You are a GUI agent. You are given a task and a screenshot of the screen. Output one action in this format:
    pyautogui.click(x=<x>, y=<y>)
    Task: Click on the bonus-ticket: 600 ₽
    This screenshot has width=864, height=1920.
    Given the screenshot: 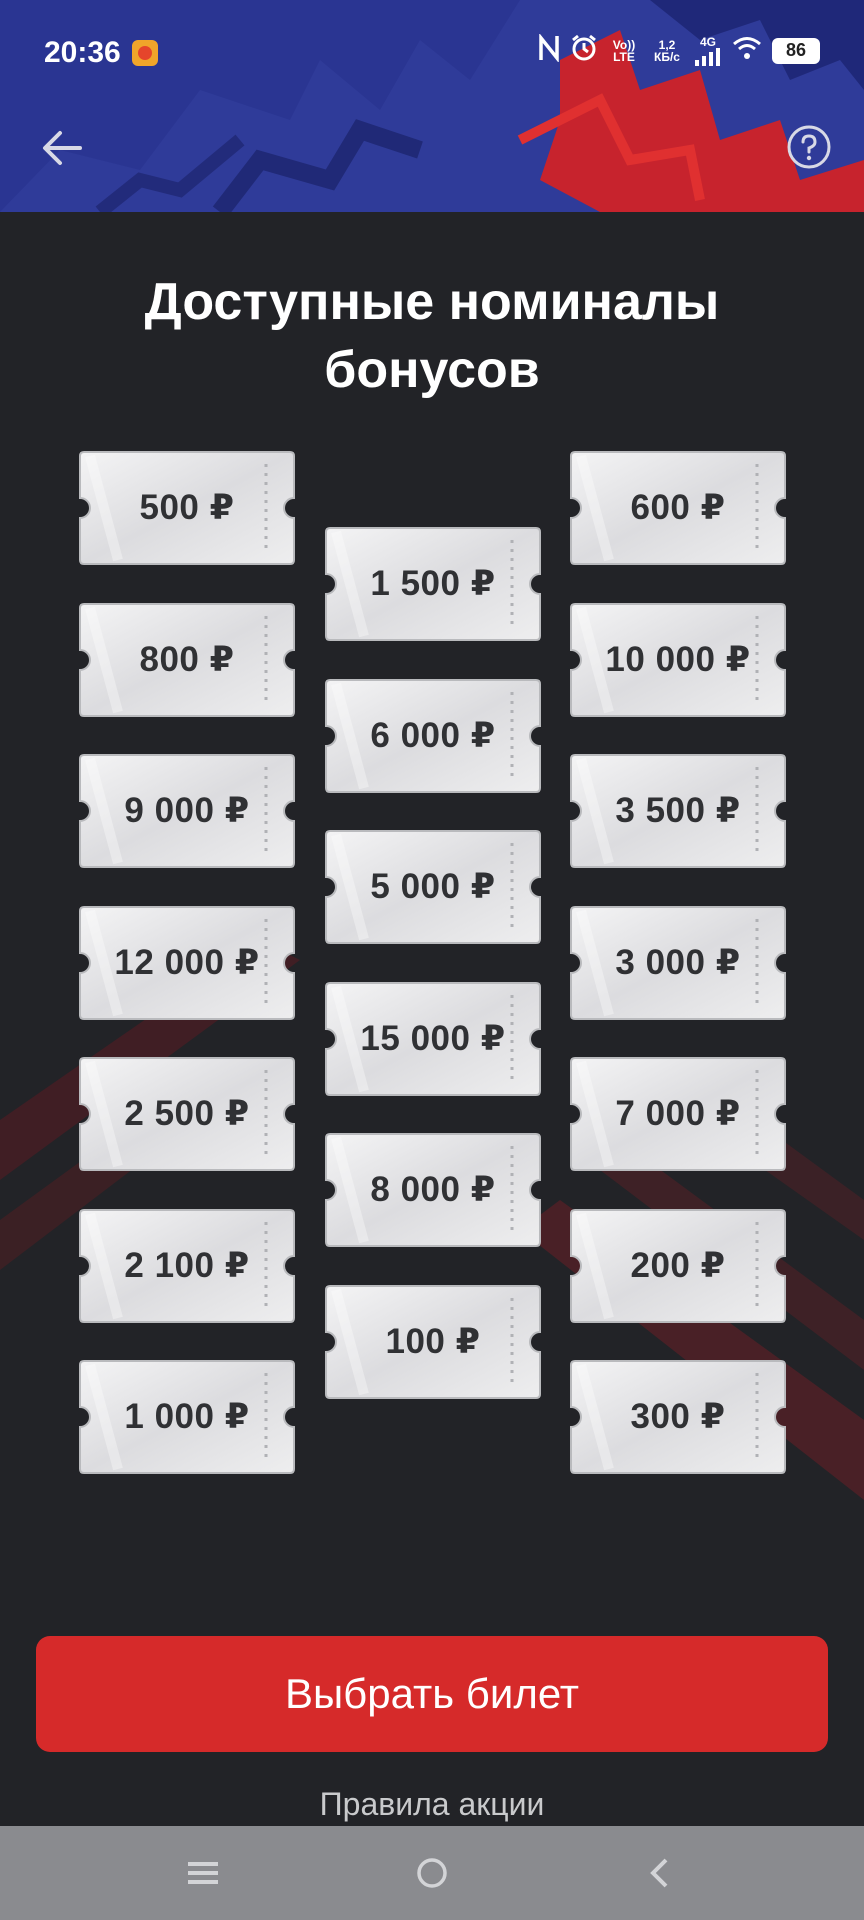 What is the action you would take?
    pyautogui.click(x=678, y=508)
    